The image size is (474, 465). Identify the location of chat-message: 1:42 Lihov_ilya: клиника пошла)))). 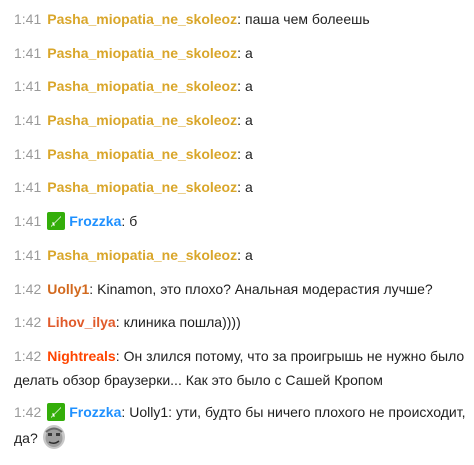
(240, 322).